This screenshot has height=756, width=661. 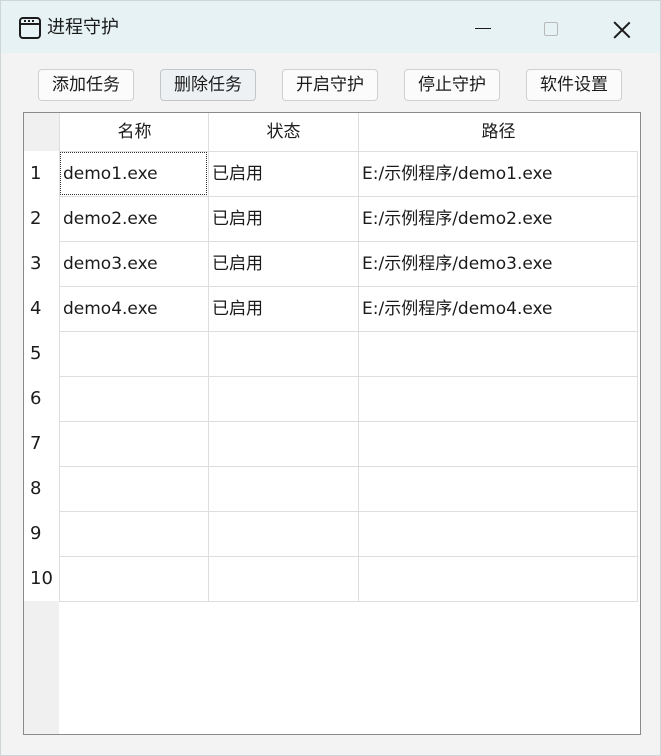 I want to click on column-header-status: 状态, so click(x=283, y=132).